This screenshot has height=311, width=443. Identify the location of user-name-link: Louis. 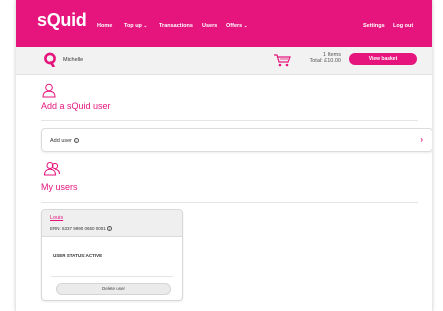
(56, 218).